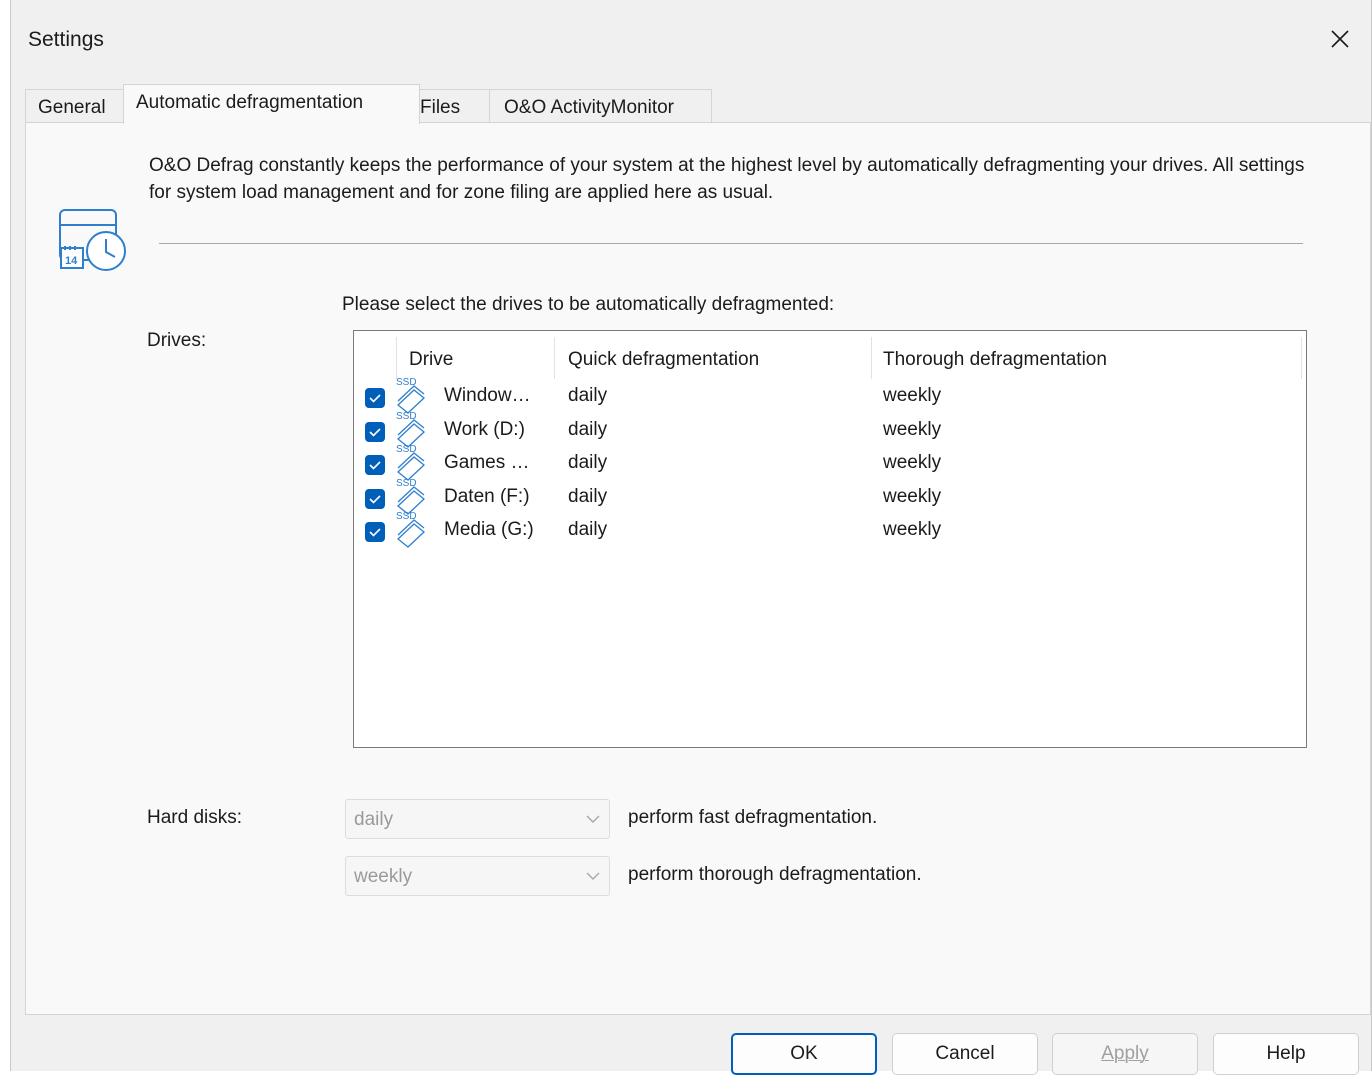 The image size is (1372, 1075). I want to click on drive-row: SSD Media (G:) daily weekly, so click(829, 529).